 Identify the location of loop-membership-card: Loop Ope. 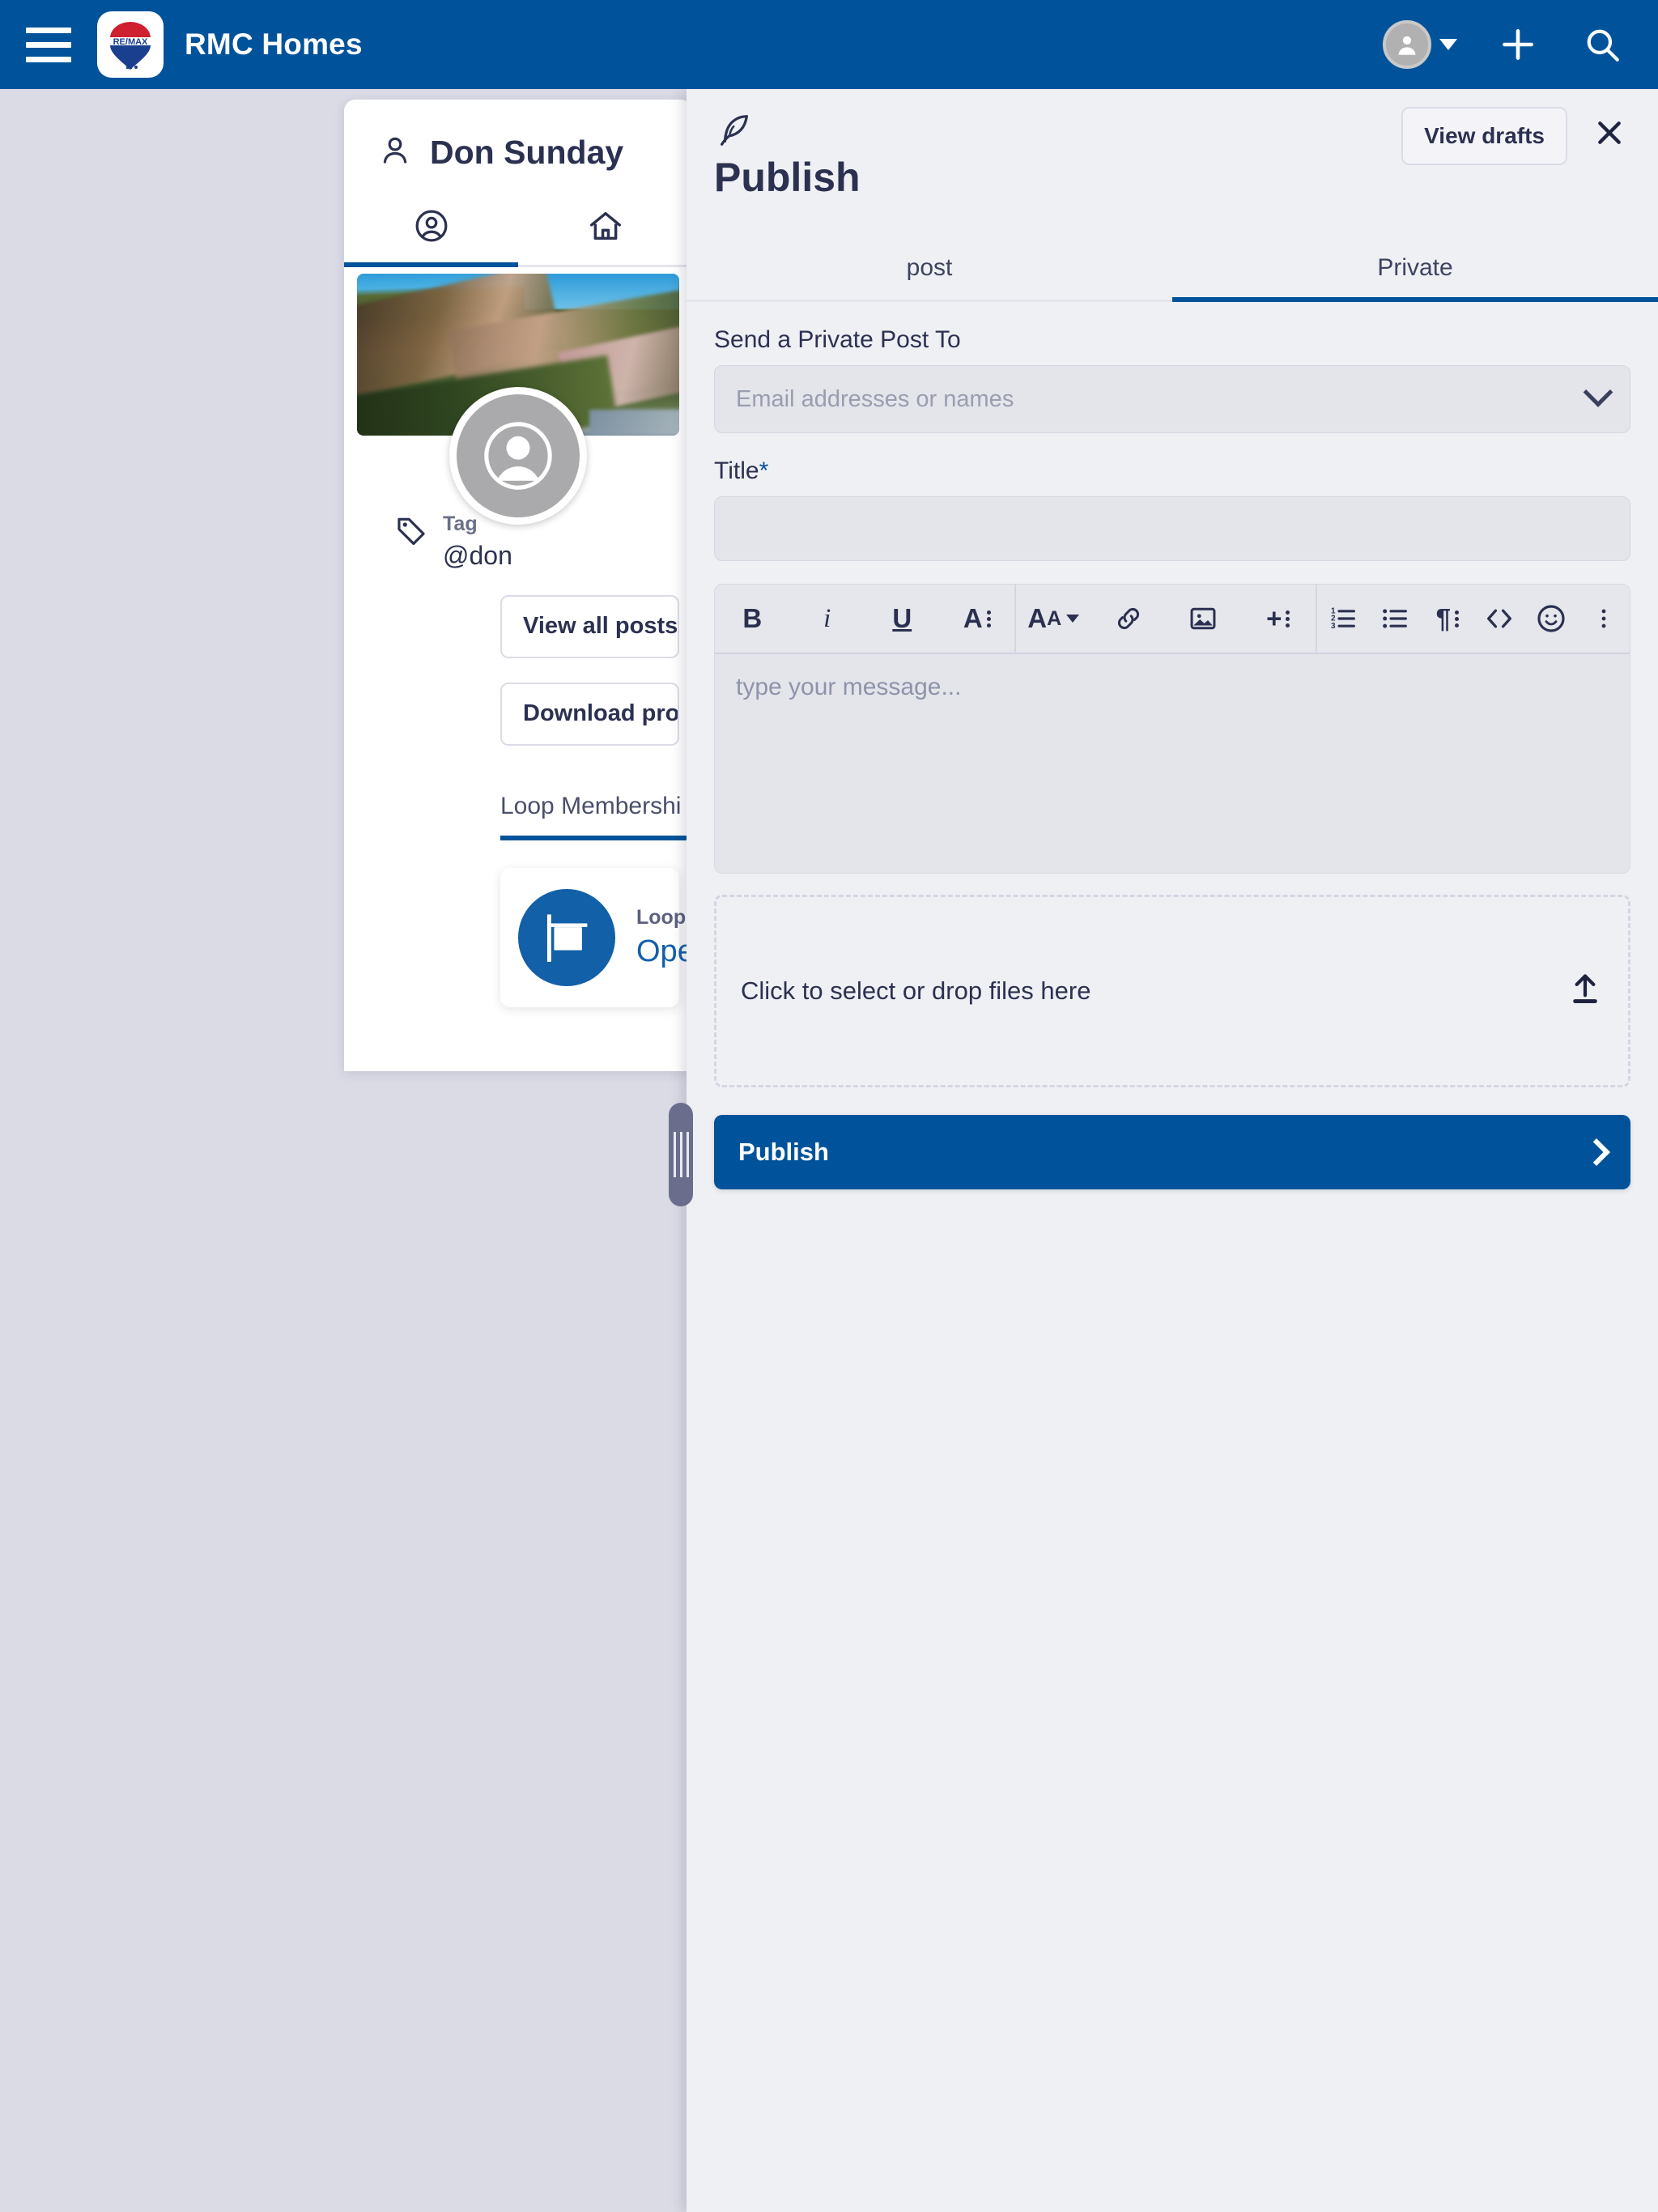
(596, 937).